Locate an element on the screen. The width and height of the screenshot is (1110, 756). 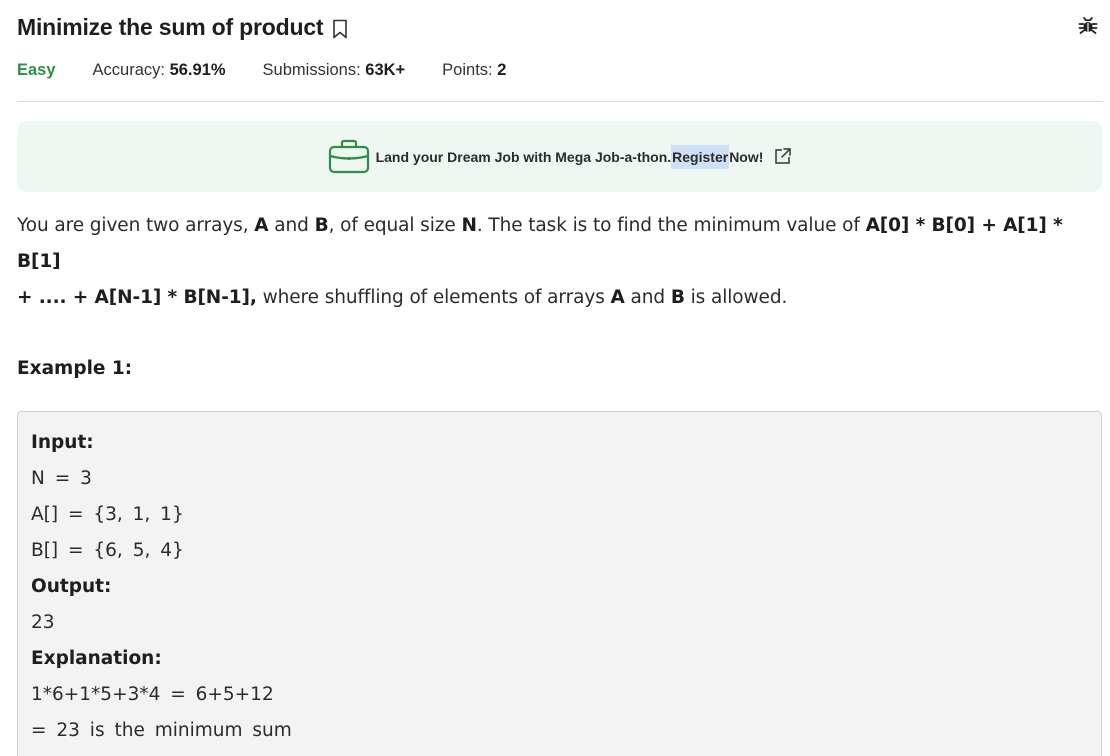
points-value: 2 is located at coordinates (502, 69).